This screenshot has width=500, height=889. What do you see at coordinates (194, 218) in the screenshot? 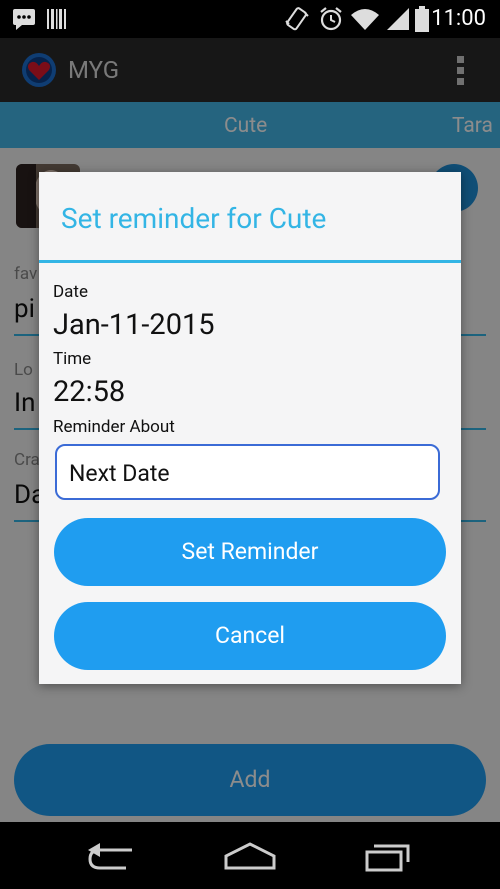
I see `dialog-title: Set reminder for Cute` at bounding box center [194, 218].